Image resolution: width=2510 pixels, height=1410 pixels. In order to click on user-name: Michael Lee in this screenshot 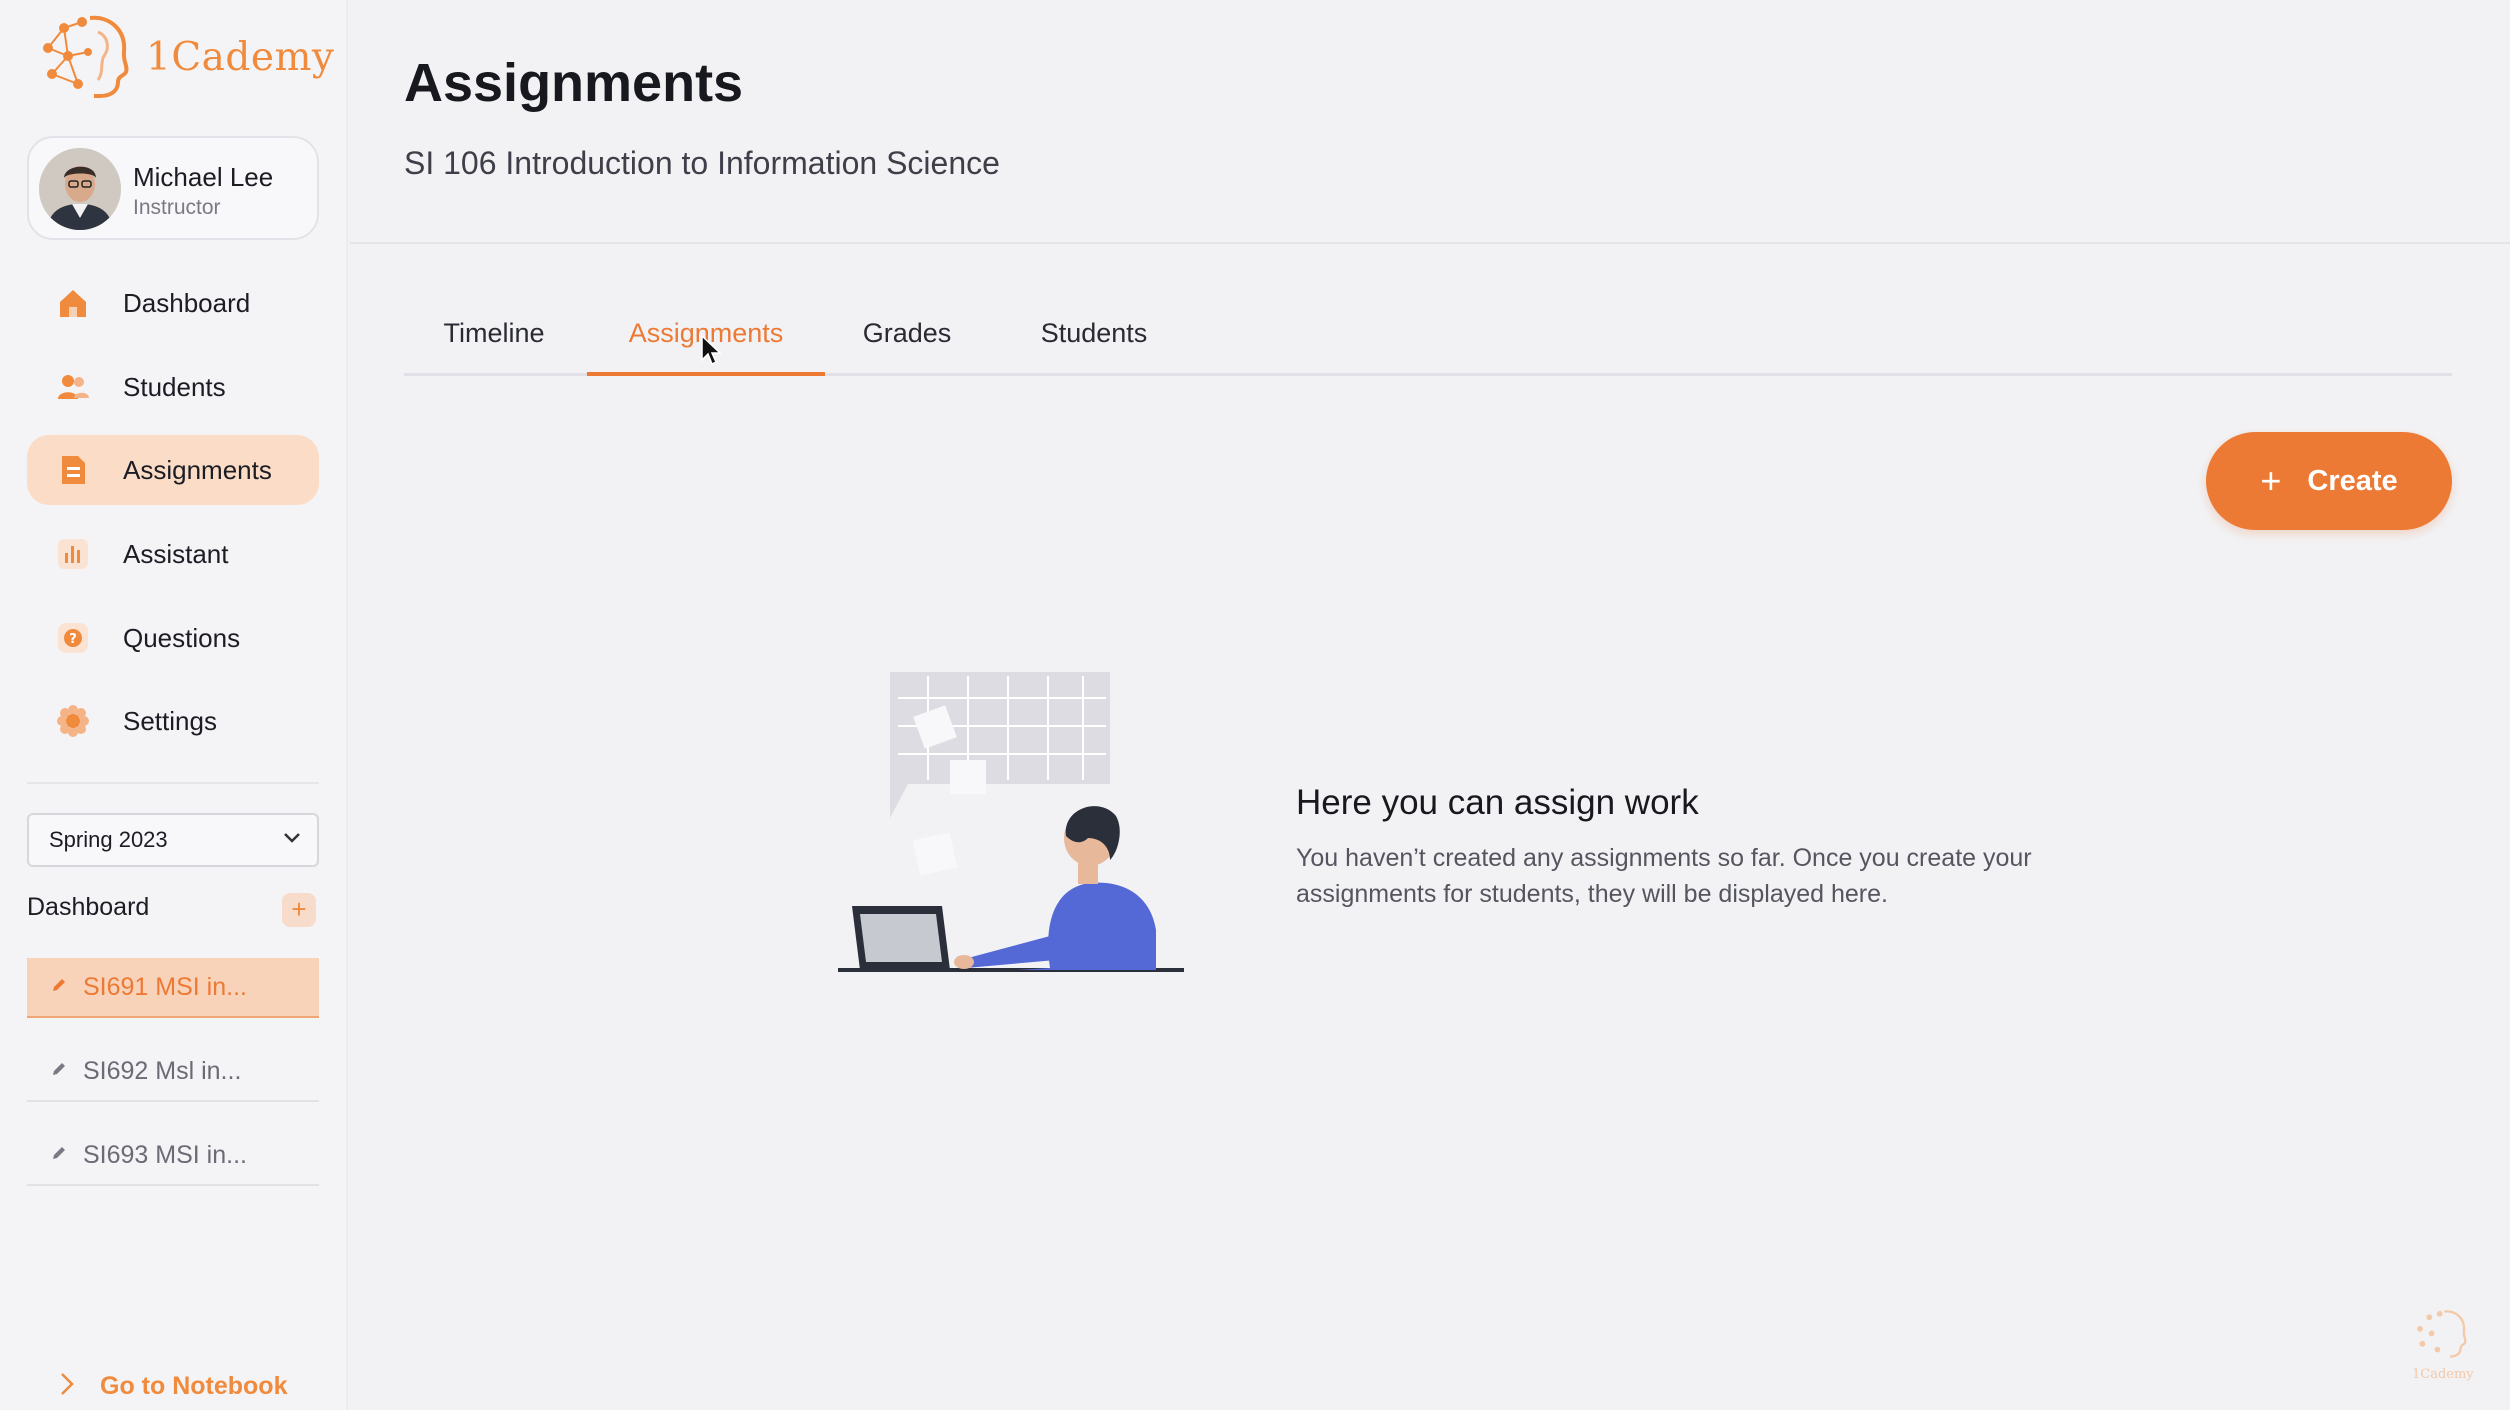, I will do `click(203, 177)`.